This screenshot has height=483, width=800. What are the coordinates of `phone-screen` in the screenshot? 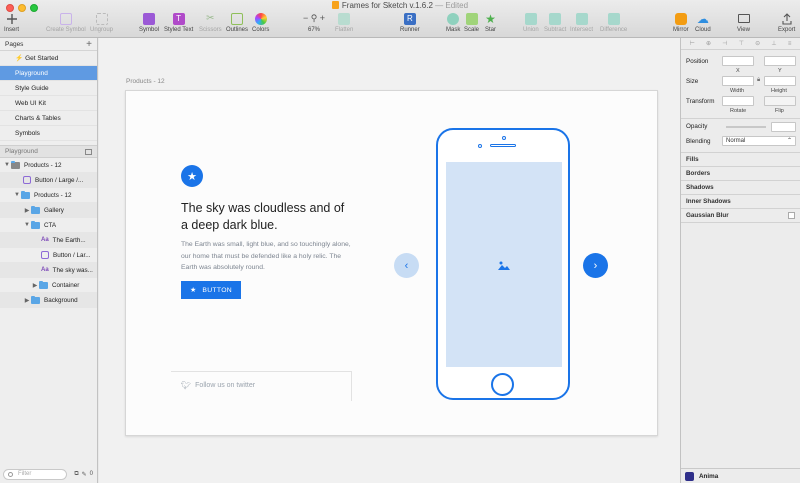 It's located at (504, 264).